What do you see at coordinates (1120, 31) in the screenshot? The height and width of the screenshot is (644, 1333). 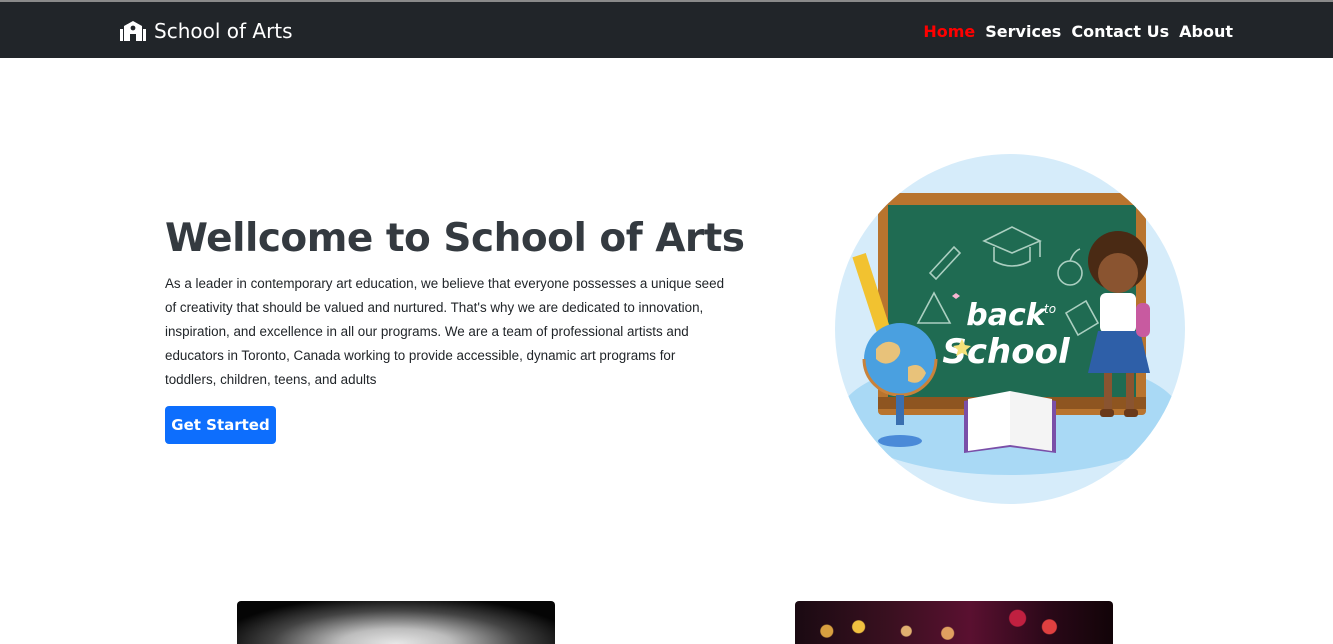 I see `nav-link-contact-us: Contact Us` at bounding box center [1120, 31].